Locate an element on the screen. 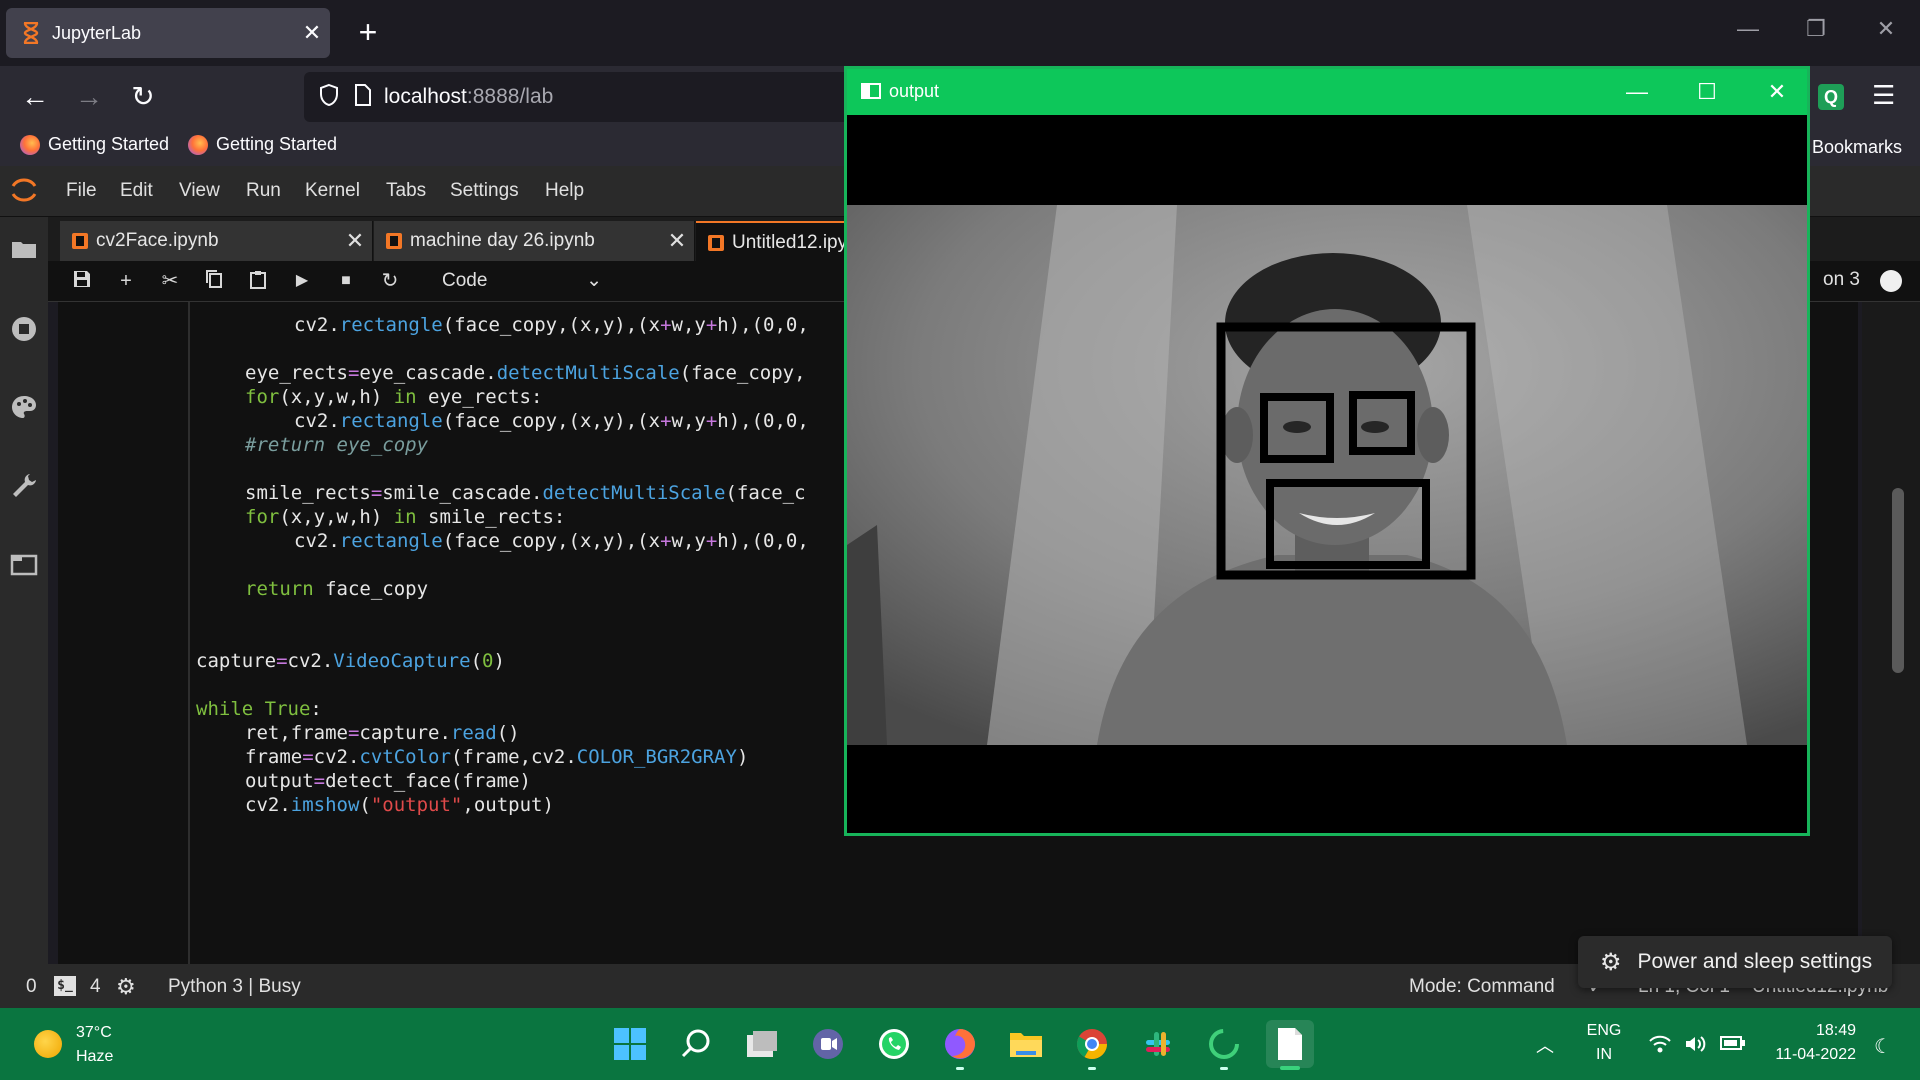  cut-icon: ✂ is located at coordinates (170, 281).